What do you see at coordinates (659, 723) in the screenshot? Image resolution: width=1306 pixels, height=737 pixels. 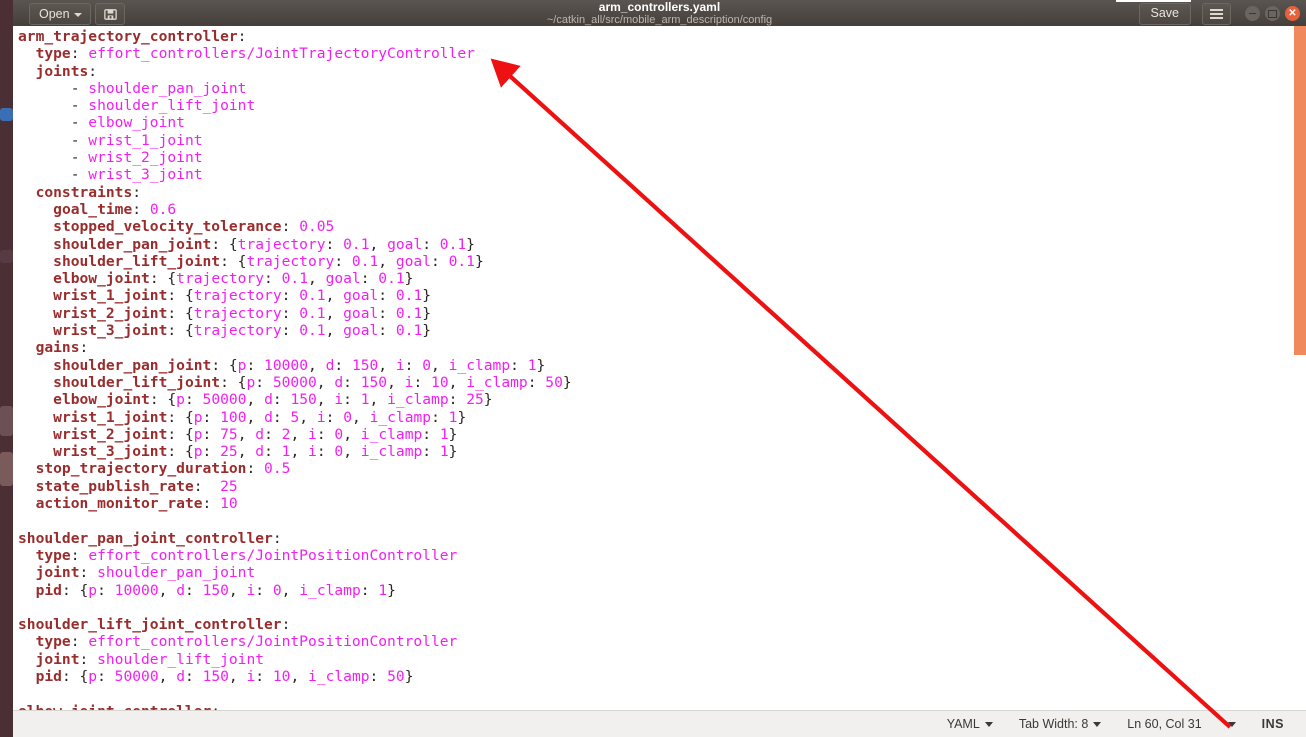 I see `status-bar: YAML Tab Width: 8 Ln 60, Col 31 INS` at bounding box center [659, 723].